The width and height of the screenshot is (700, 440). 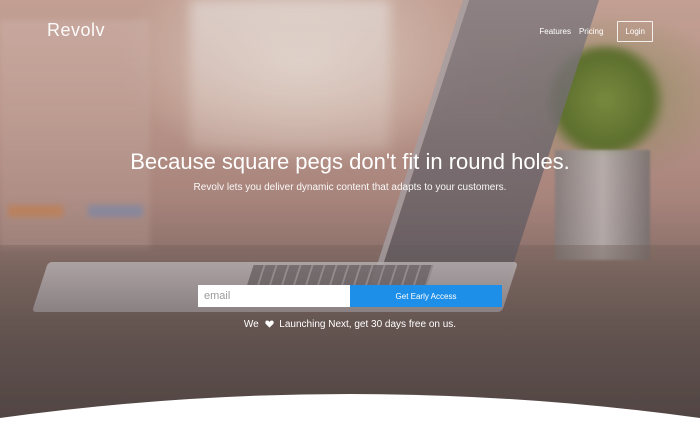 What do you see at coordinates (591, 31) in the screenshot?
I see `nav-link-pricing: Pricing` at bounding box center [591, 31].